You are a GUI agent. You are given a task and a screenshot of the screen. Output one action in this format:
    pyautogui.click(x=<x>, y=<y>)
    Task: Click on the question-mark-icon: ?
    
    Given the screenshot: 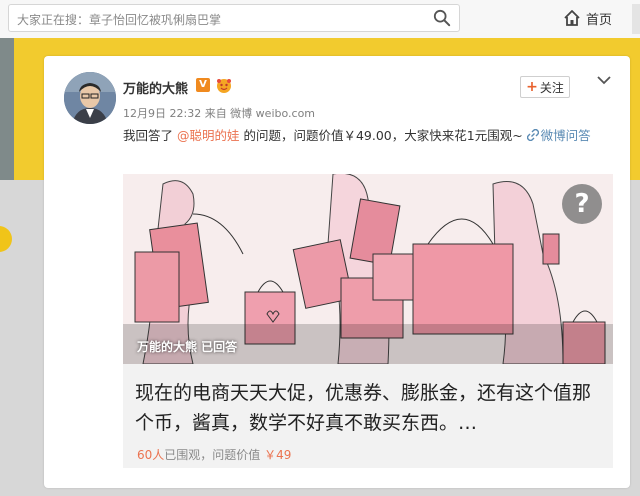 What is the action you would take?
    pyautogui.click(x=582, y=204)
    